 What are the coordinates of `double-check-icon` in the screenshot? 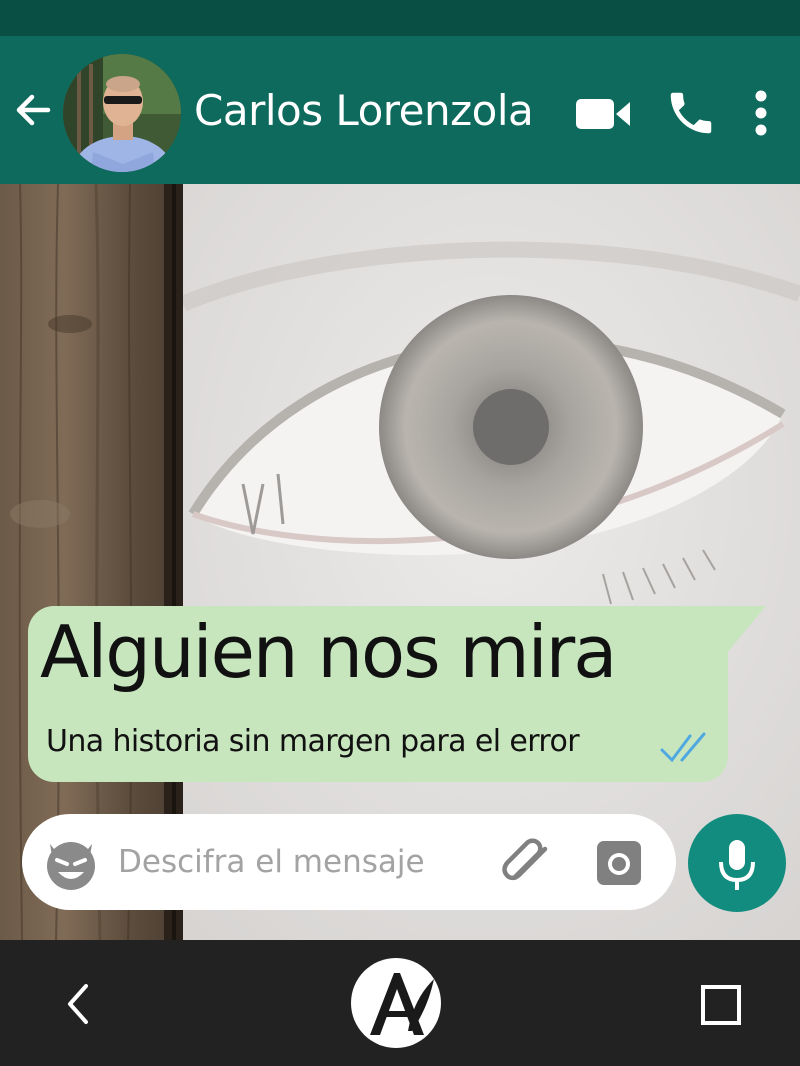 It's located at (683, 747).